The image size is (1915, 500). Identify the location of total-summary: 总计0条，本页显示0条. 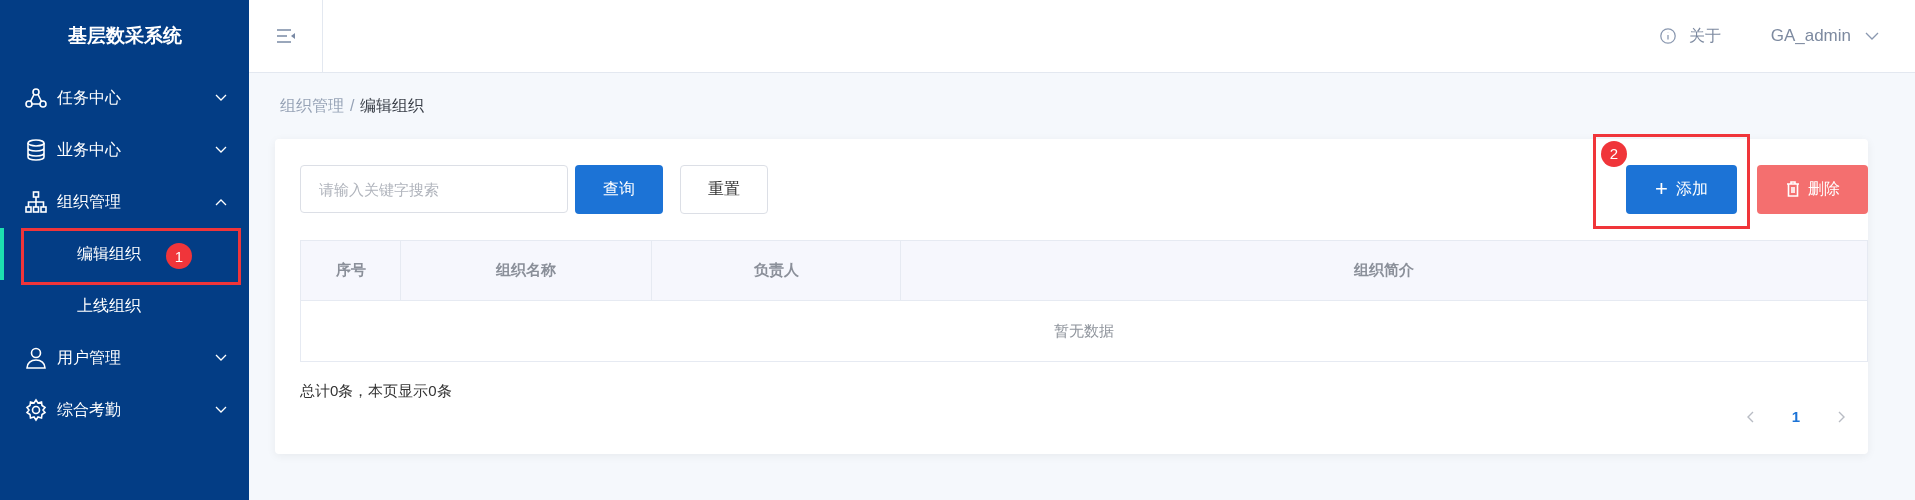
(376, 391).